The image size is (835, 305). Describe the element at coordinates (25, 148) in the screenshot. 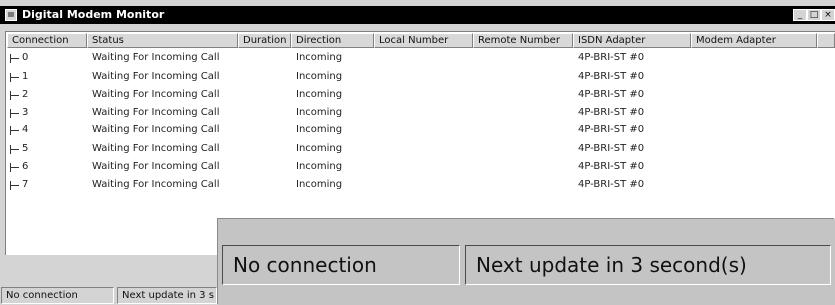

I see `cell-connection: 5` at that location.